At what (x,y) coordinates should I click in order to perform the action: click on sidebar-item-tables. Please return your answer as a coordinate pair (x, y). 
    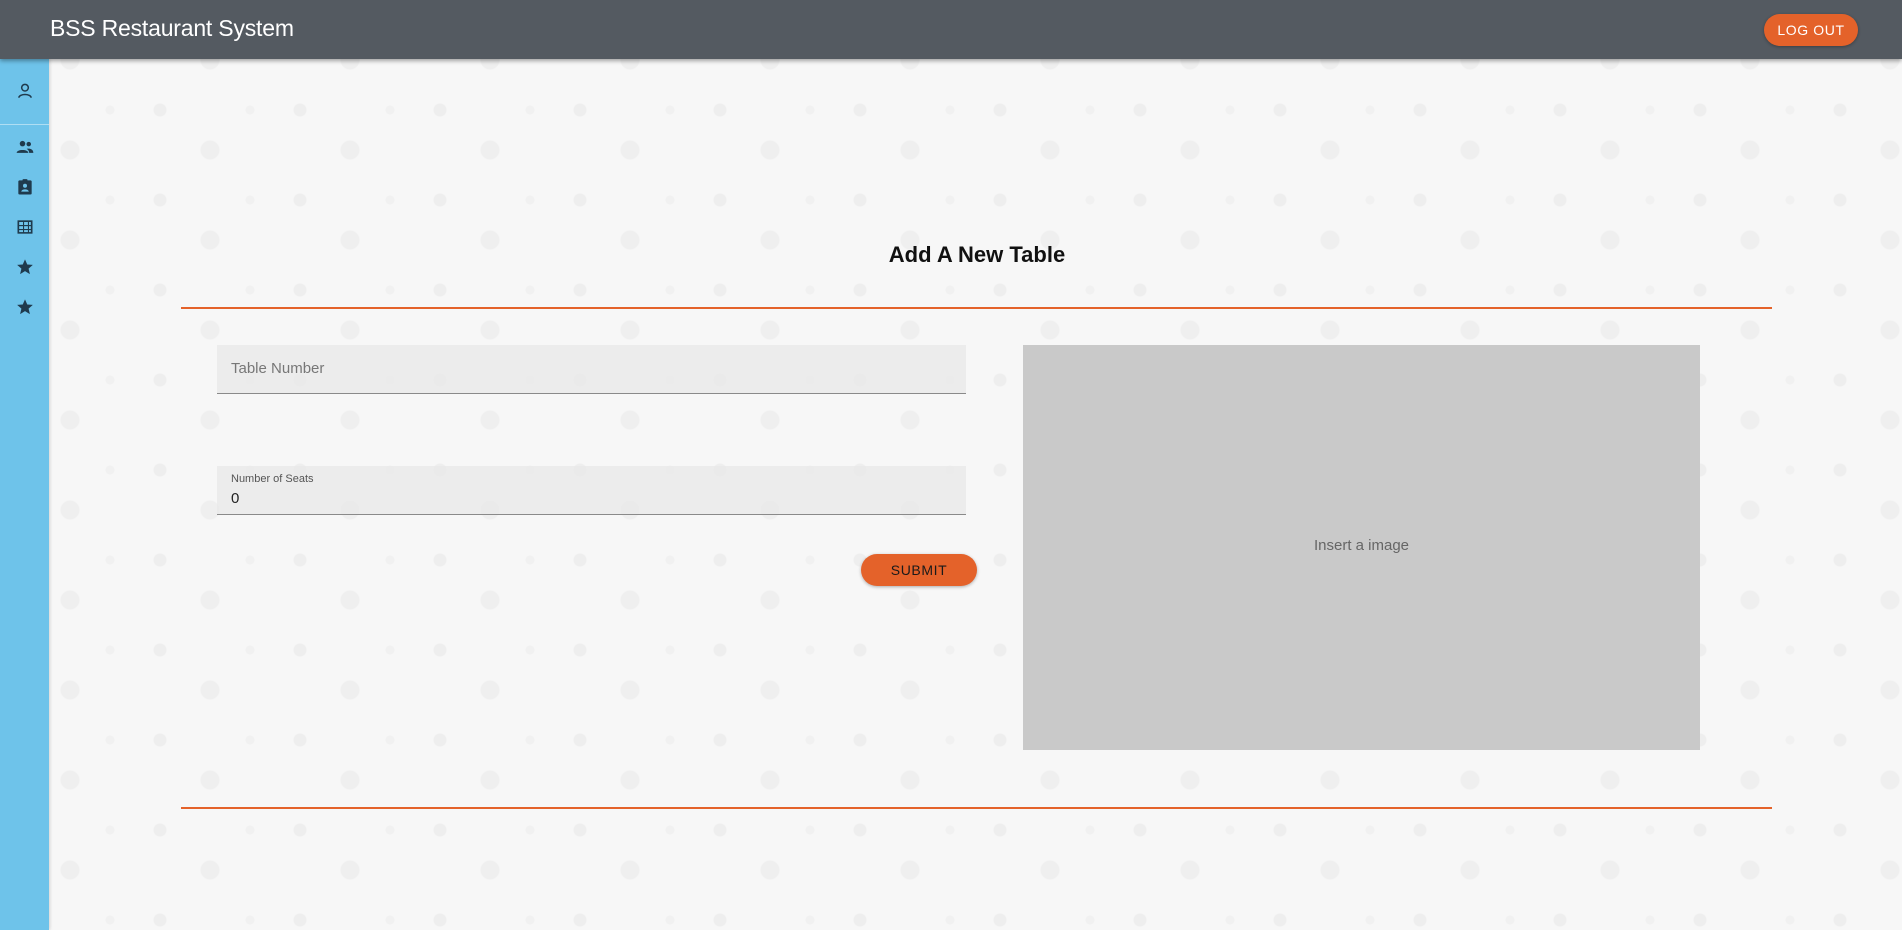
    Looking at the image, I should click on (24, 229).